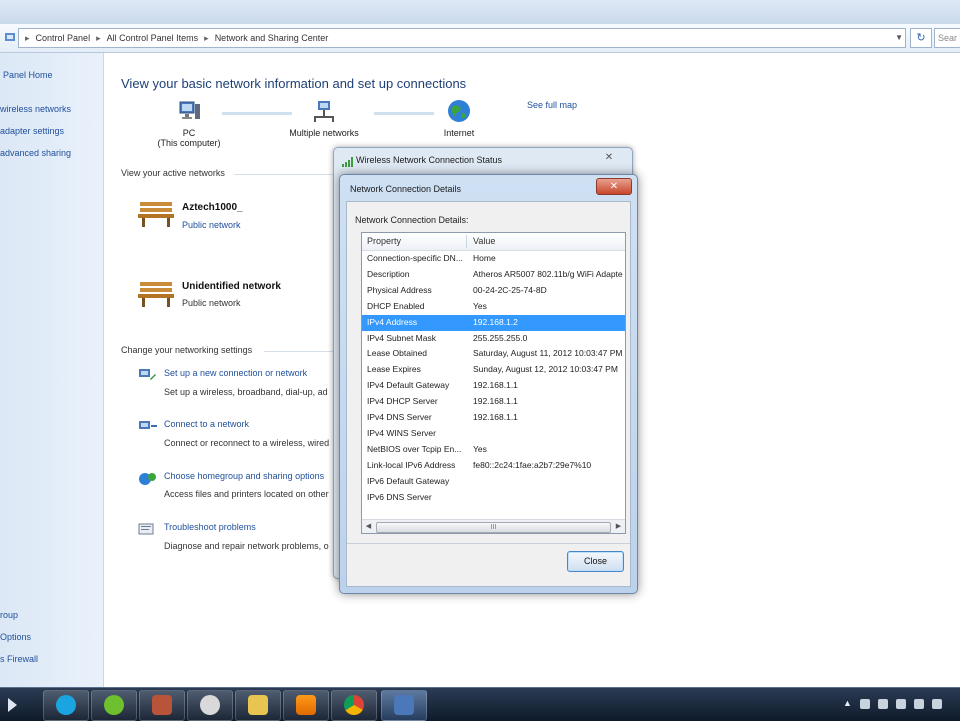  I want to click on property-cell: Link-local IPv6 Address, so click(411, 464).